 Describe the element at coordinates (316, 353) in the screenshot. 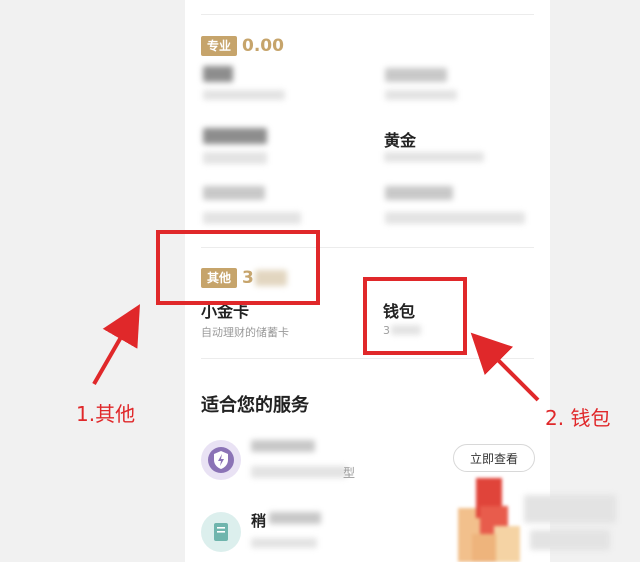

I see `arrow-icon` at that location.